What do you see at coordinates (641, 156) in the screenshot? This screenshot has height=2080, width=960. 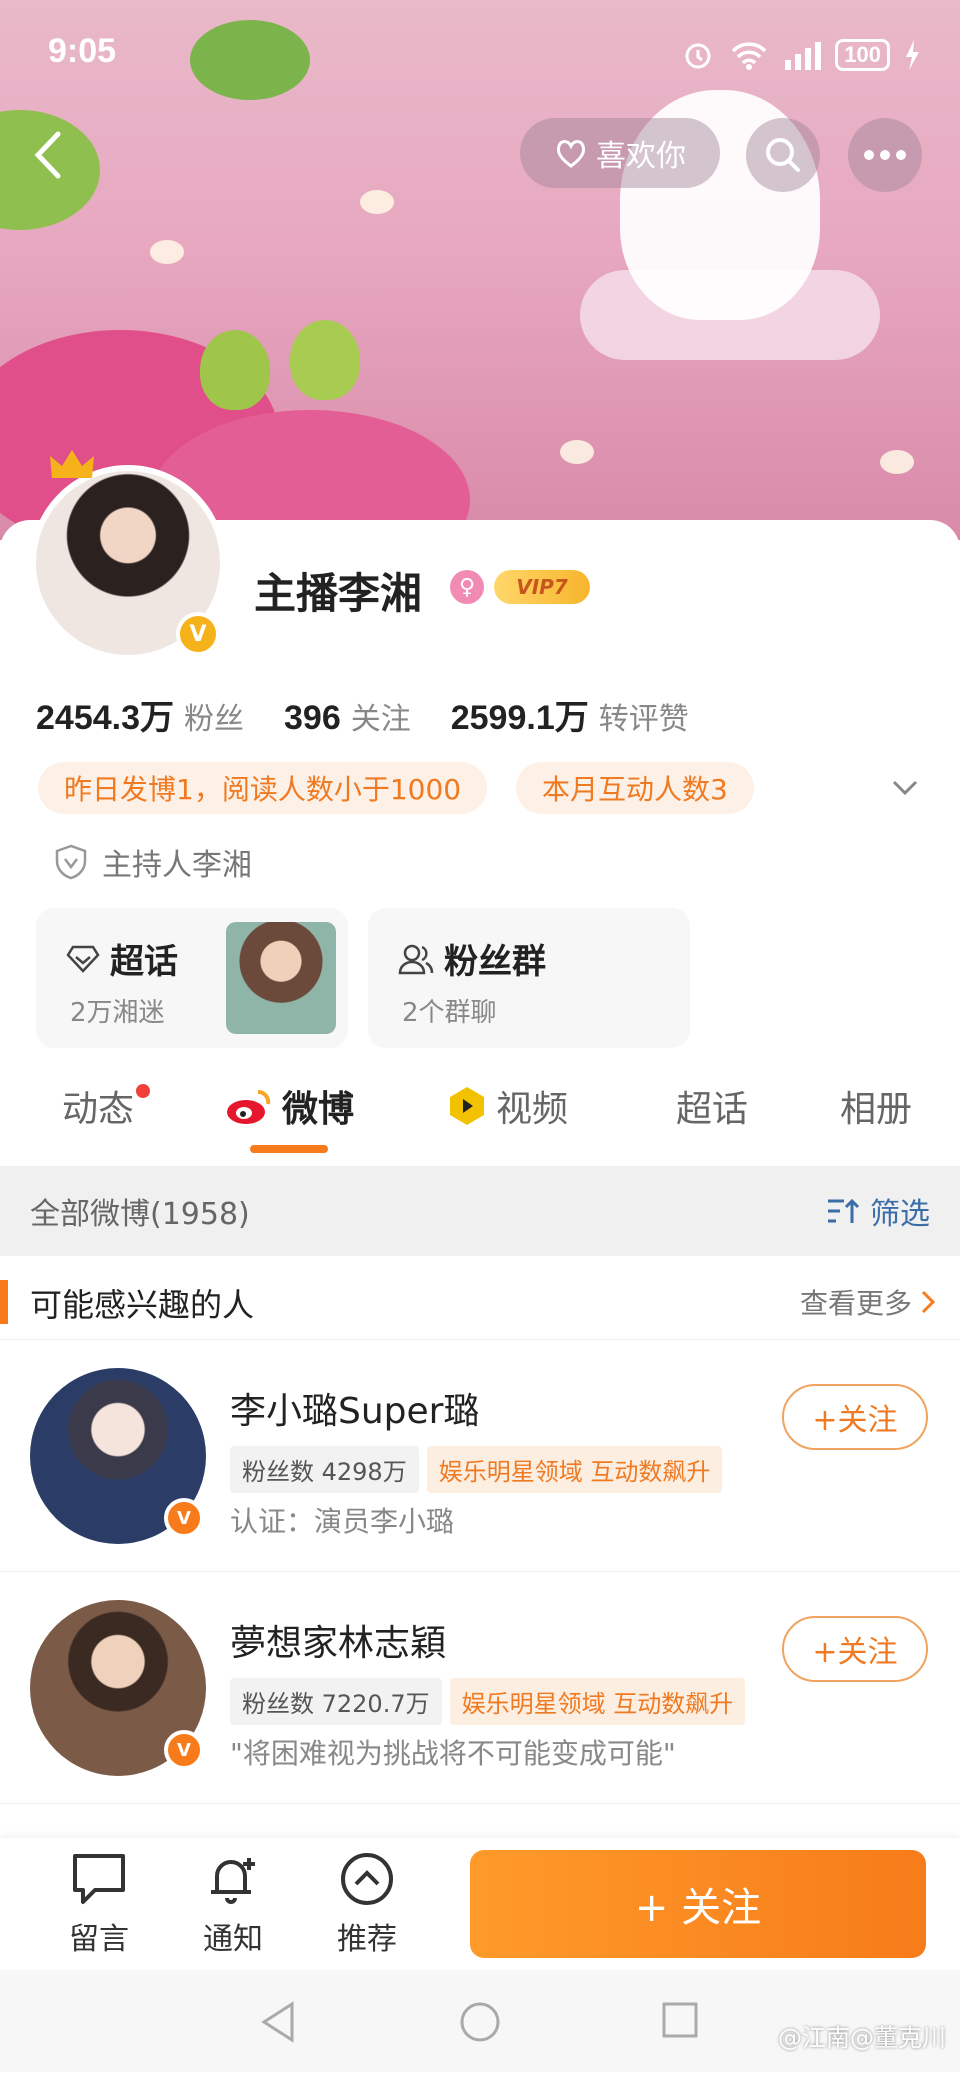 I see `like-label: 喜欢你` at bounding box center [641, 156].